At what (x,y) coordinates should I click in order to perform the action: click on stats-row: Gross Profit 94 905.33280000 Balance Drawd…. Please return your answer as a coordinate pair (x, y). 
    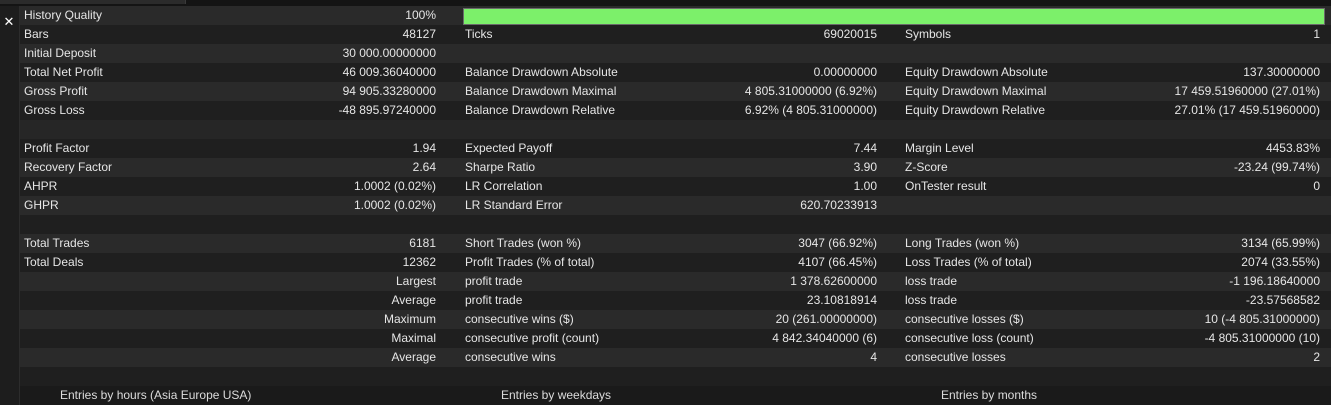
    Looking at the image, I should click on (675, 91).